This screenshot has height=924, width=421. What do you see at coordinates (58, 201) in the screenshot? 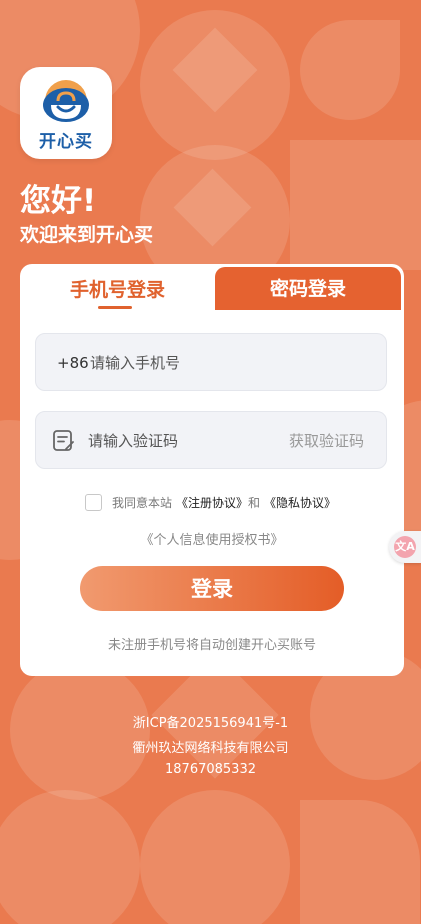
I see `greeting-title: 您好!` at bounding box center [58, 201].